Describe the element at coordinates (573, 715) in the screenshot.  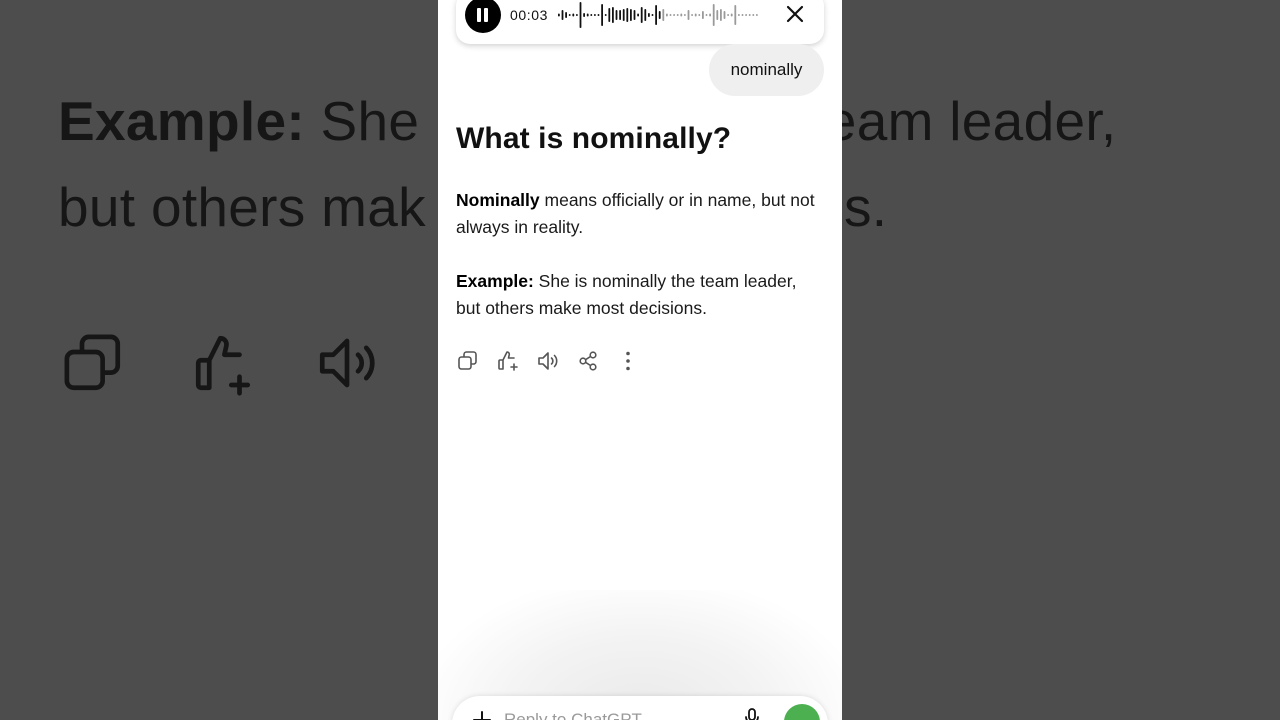
I see `message-input: Reply to ChatGPT` at that location.